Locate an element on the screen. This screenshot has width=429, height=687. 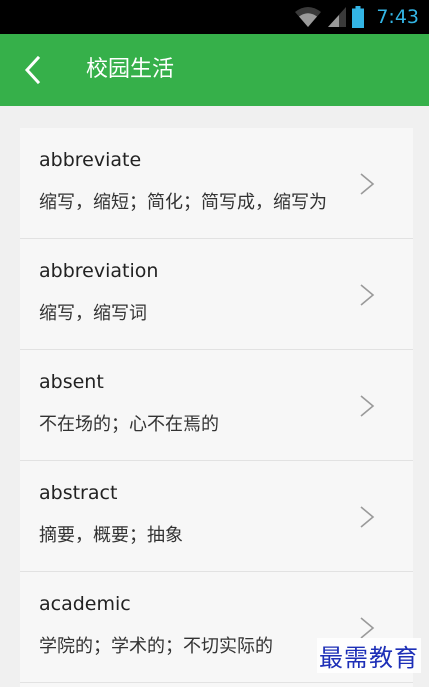
list-item: absent 不在场的；心不在焉的 is located at coordinates (216, 405).